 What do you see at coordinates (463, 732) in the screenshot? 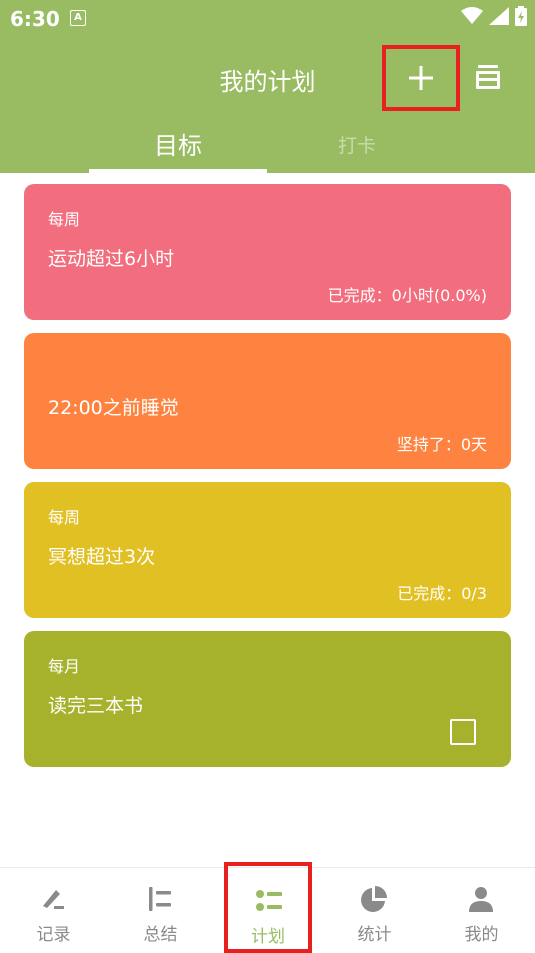
I see `goal-complete-checkbox` at bounding box center [463, 732].